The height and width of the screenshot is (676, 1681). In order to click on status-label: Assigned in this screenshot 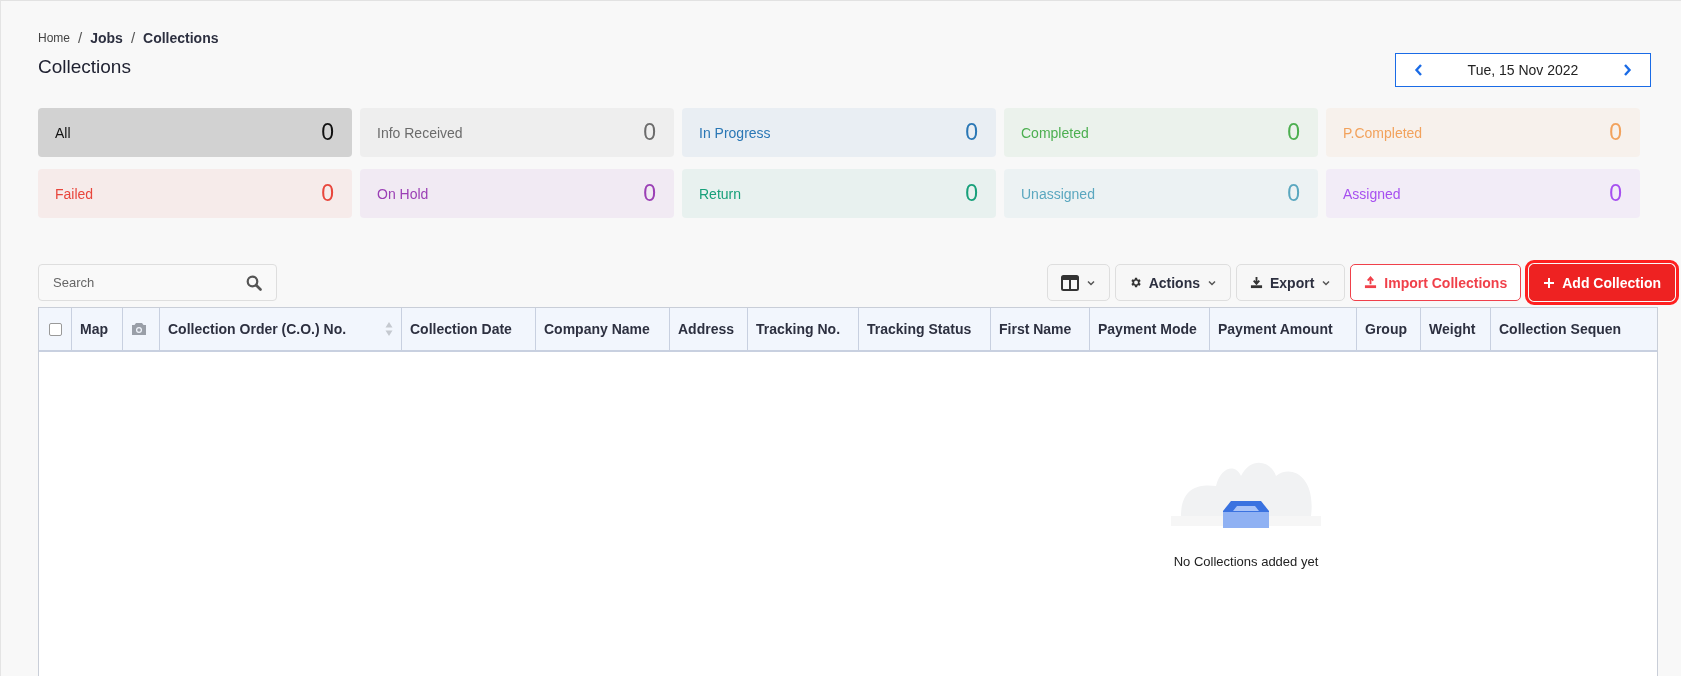, I will do `click(1372, 193)`.